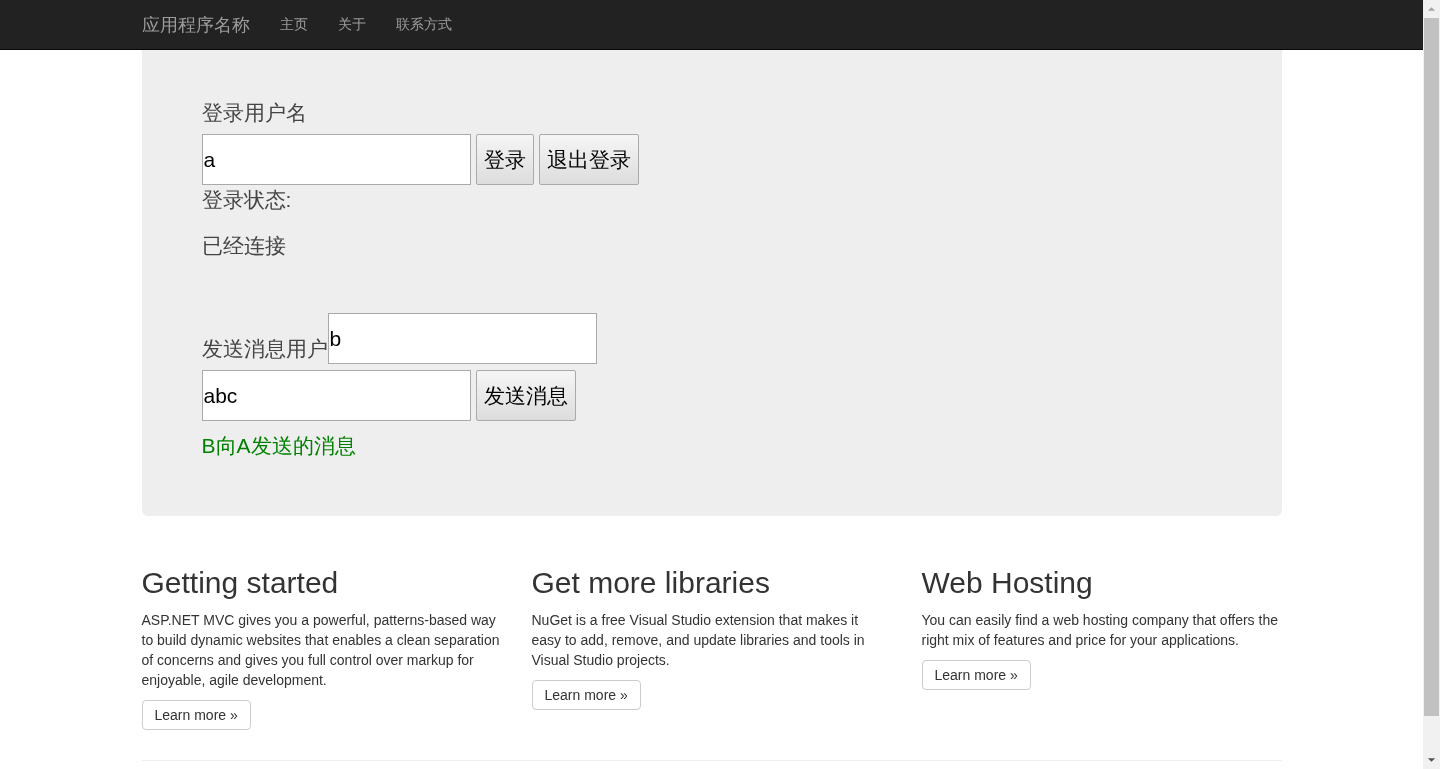  I want to click on field-label: 发送消息用户, so click(264, 349).